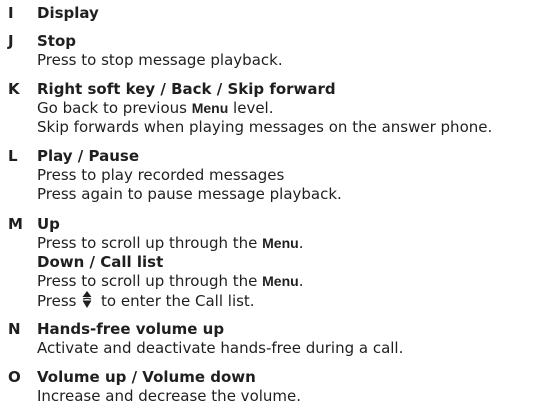 Image resolution: width=555 pixels, height=412 pixels. I want to click on entry-description-line: Press again to pause message playback., so click(189, 194).